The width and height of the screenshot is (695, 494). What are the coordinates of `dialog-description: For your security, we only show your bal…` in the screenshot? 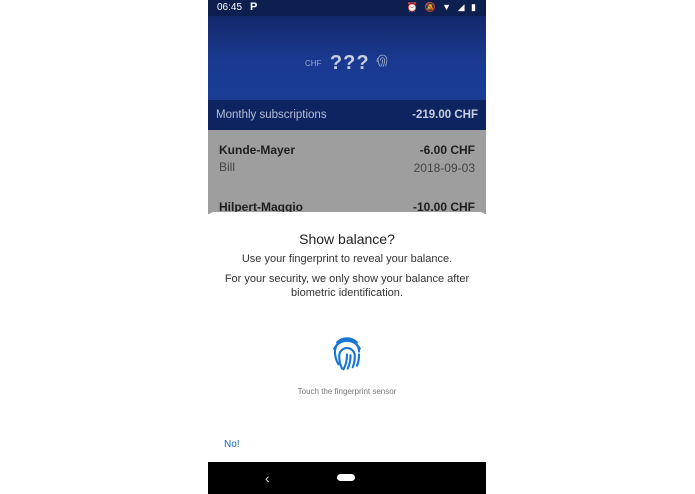 It's located at (347, 286).